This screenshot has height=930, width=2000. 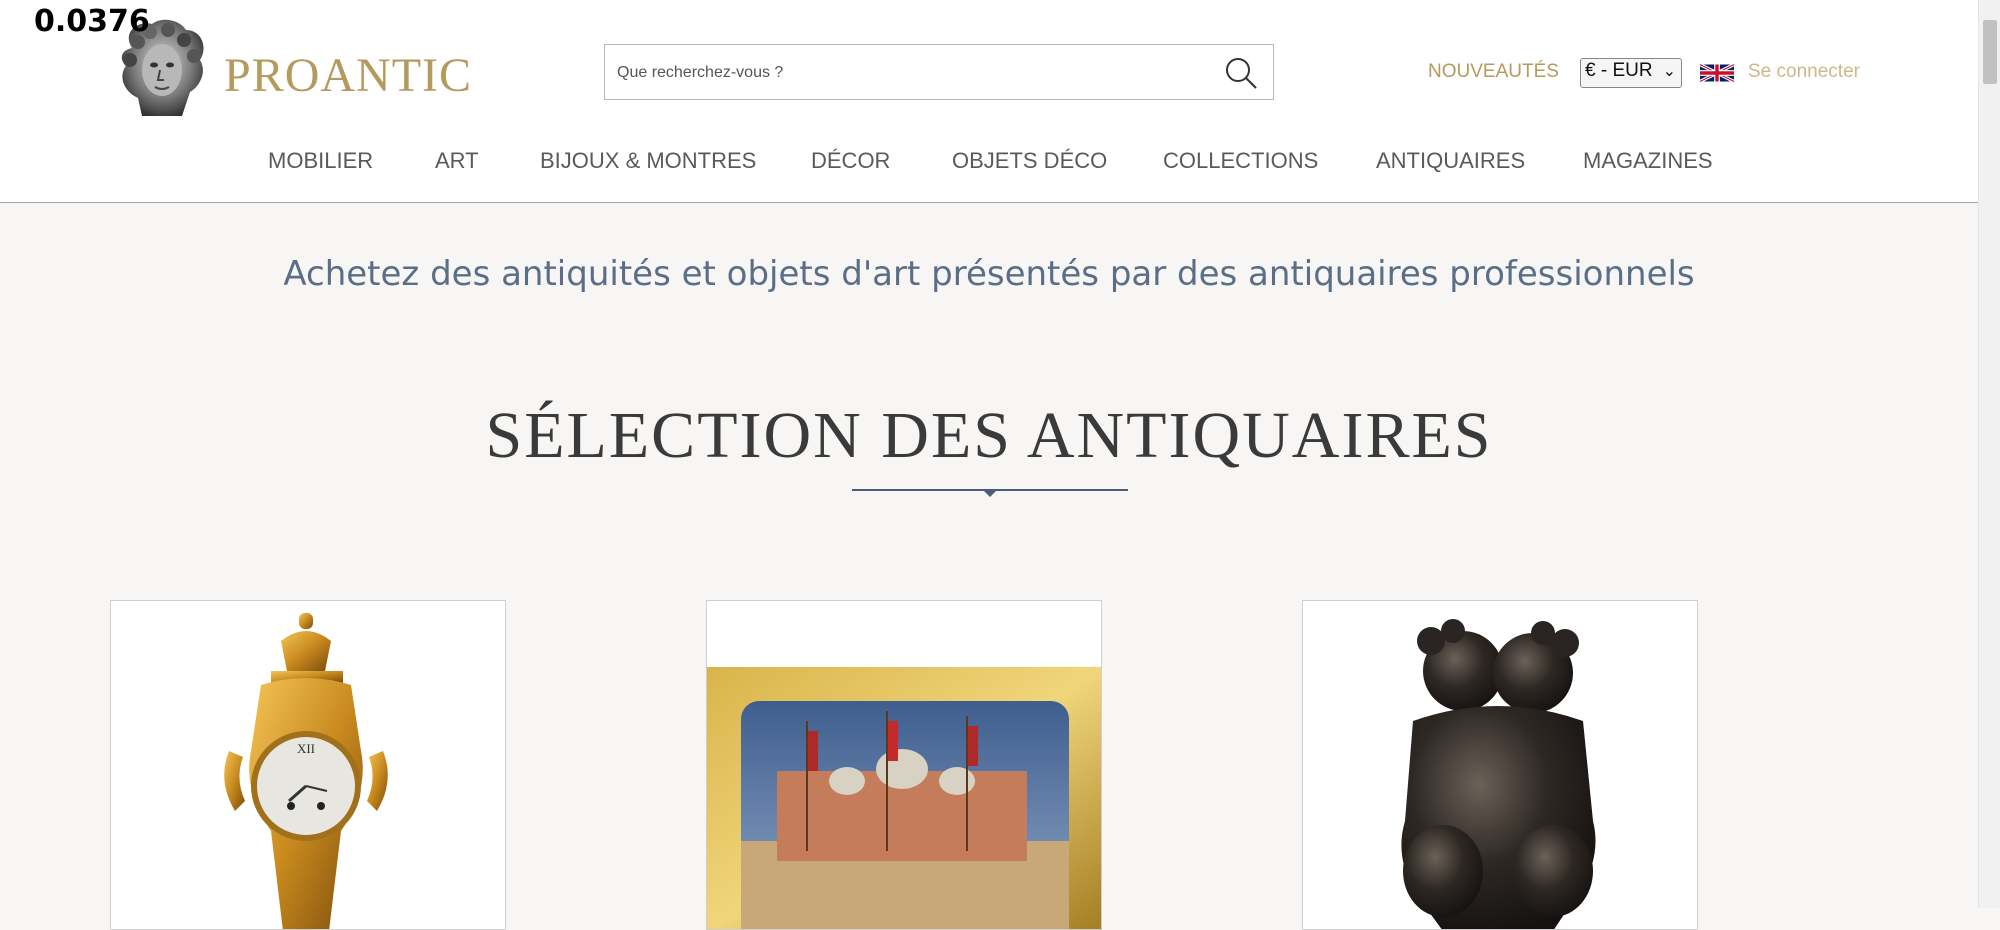 I want to click on search-input, so click(x=907, y=73).